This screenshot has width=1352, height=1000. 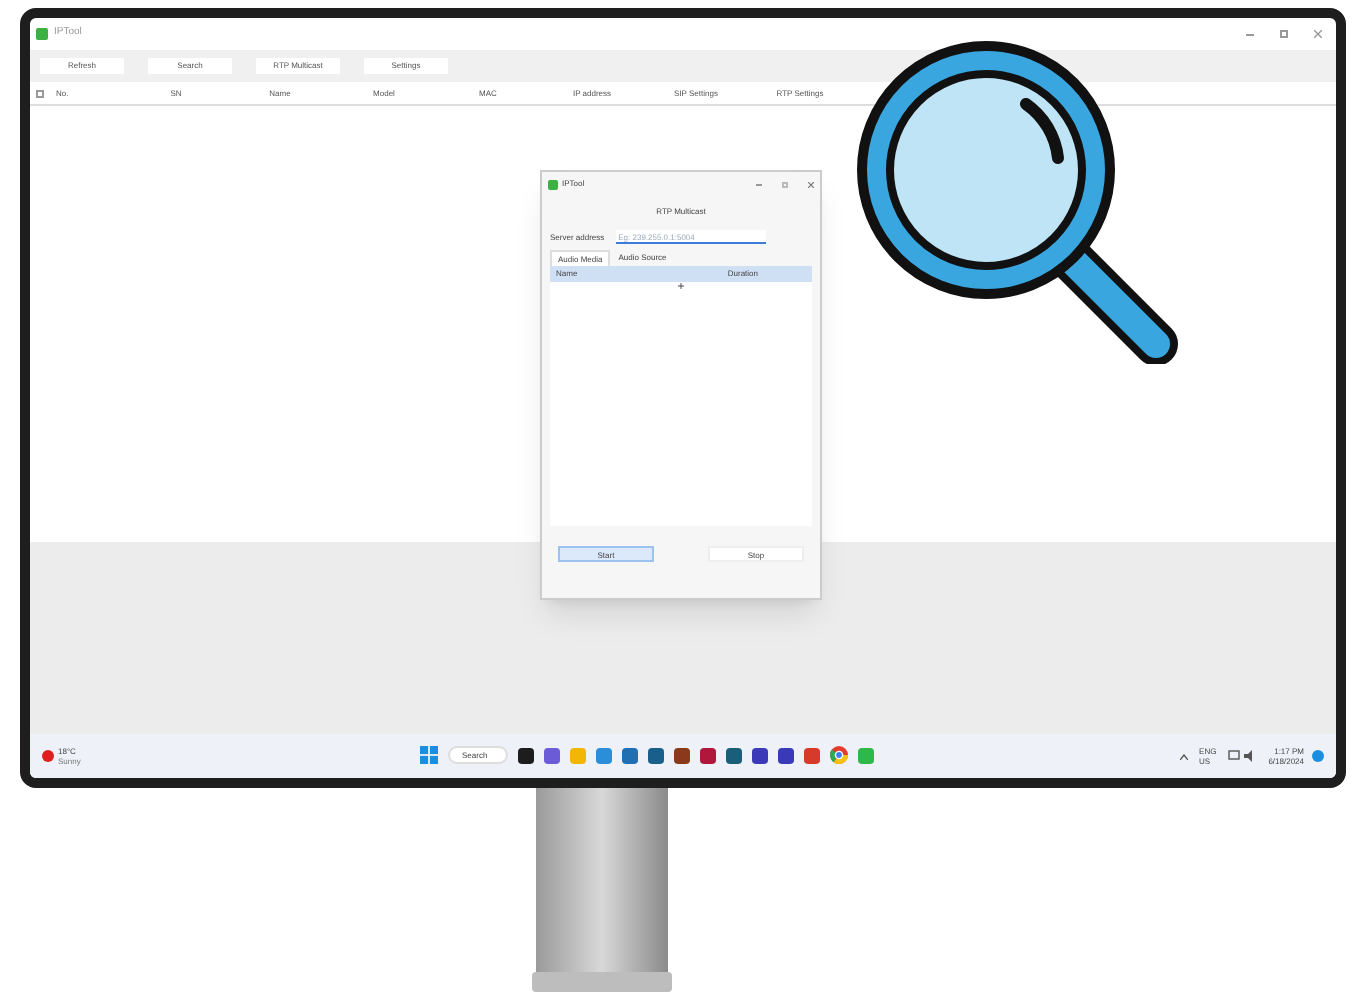 What do you see at coordinates (1318, 756) in the screenshot?
I see `notification-icon` at bounding box center [1318, 756].